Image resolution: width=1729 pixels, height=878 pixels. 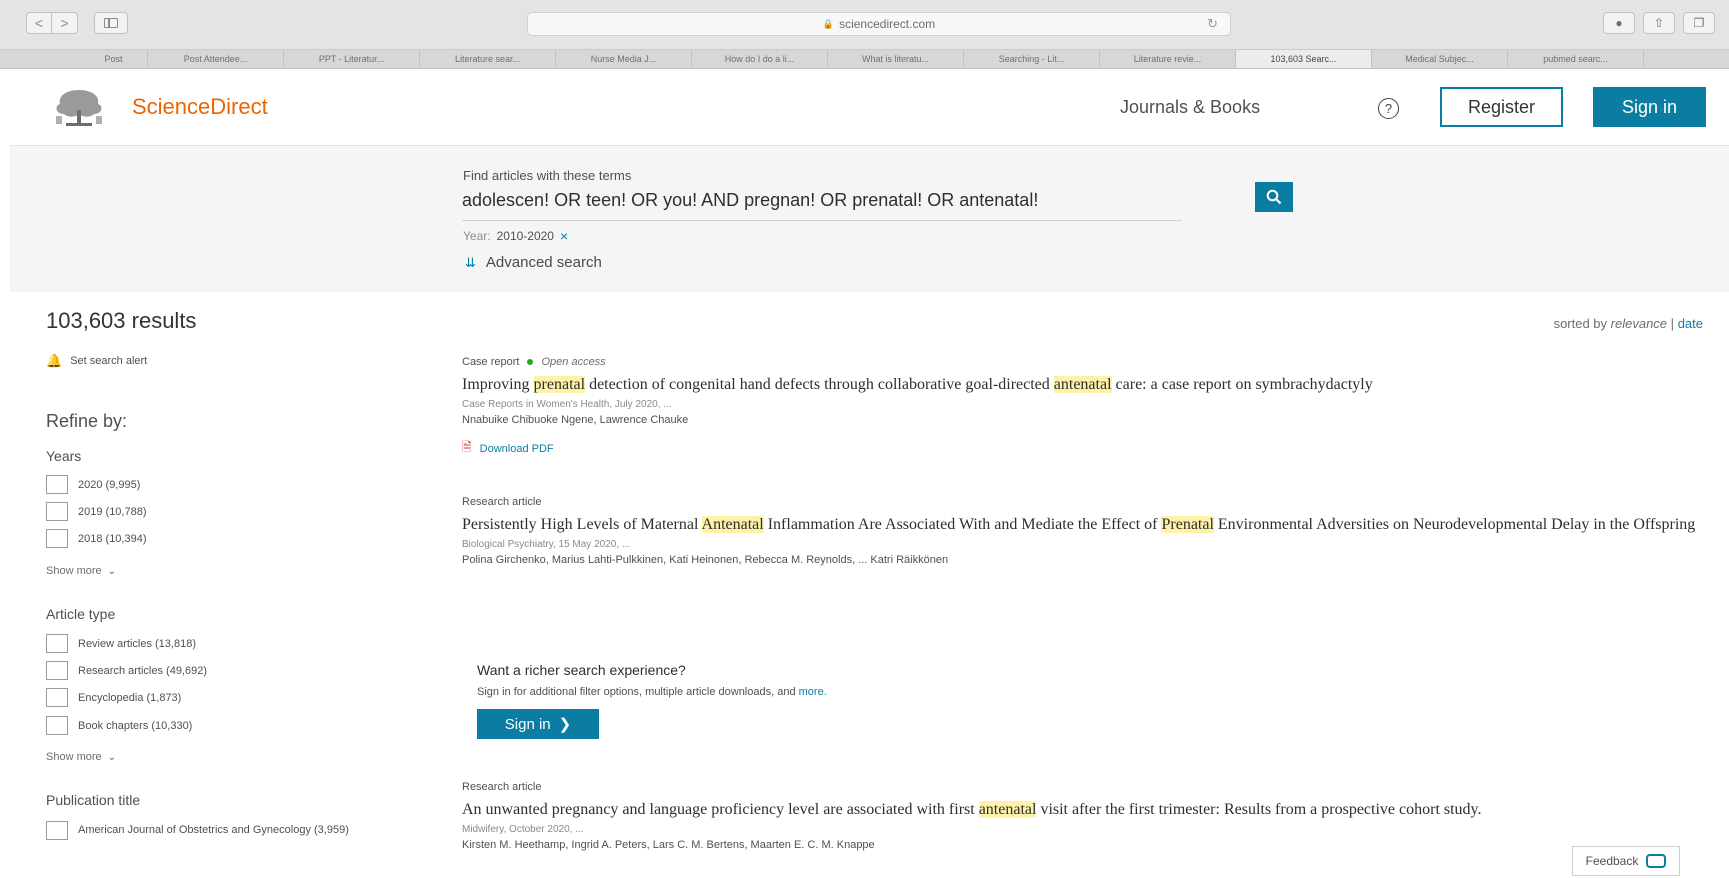 What do you see at coordinates (564, 236) in the screenshot?
I see `close-icon: ×` at bounding box center [564, 236].